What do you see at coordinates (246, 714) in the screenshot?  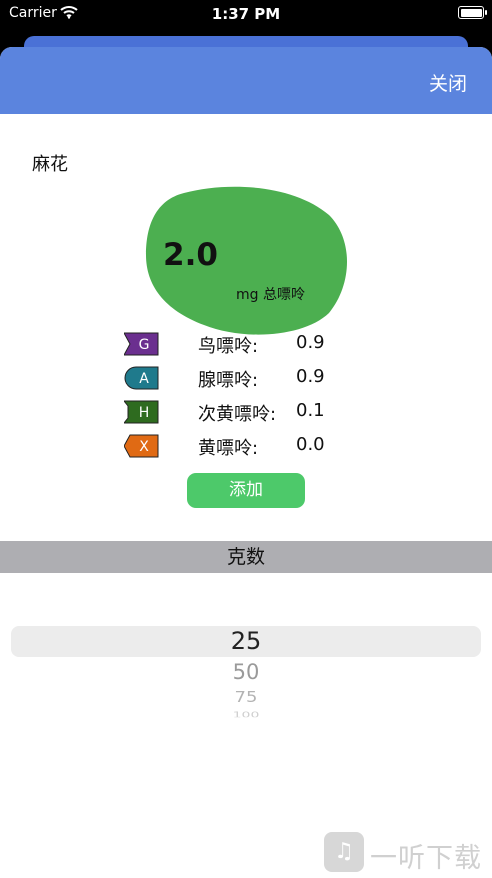 I see `picker-option: 100` at bounding box center [246, 714].